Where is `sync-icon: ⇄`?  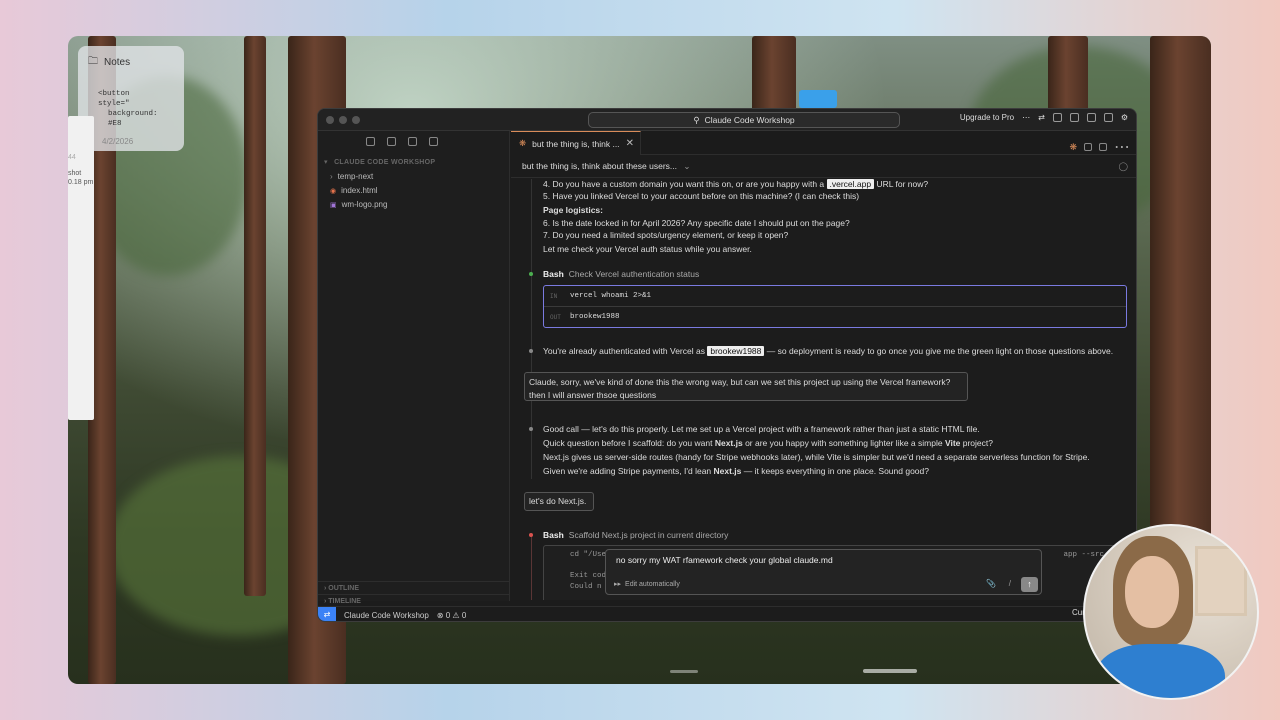
sync-icon: ⇄ is located at coordinates (1041, 117).